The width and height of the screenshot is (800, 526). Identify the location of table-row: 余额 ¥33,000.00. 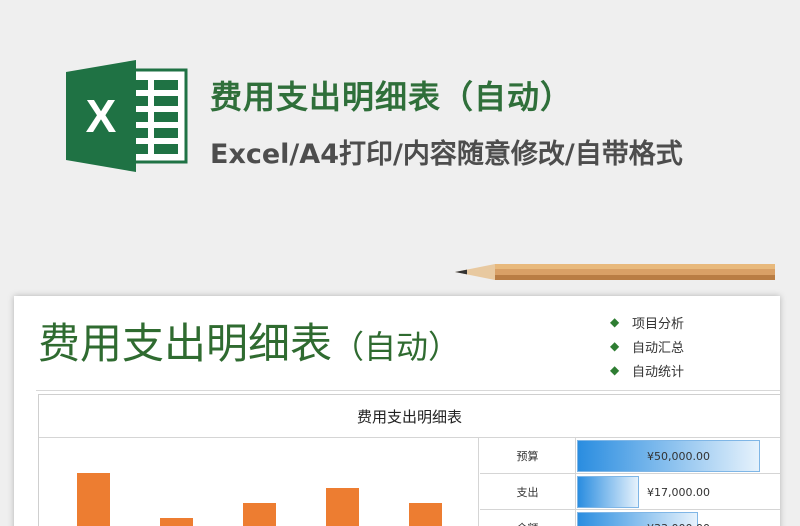
(630, 518).